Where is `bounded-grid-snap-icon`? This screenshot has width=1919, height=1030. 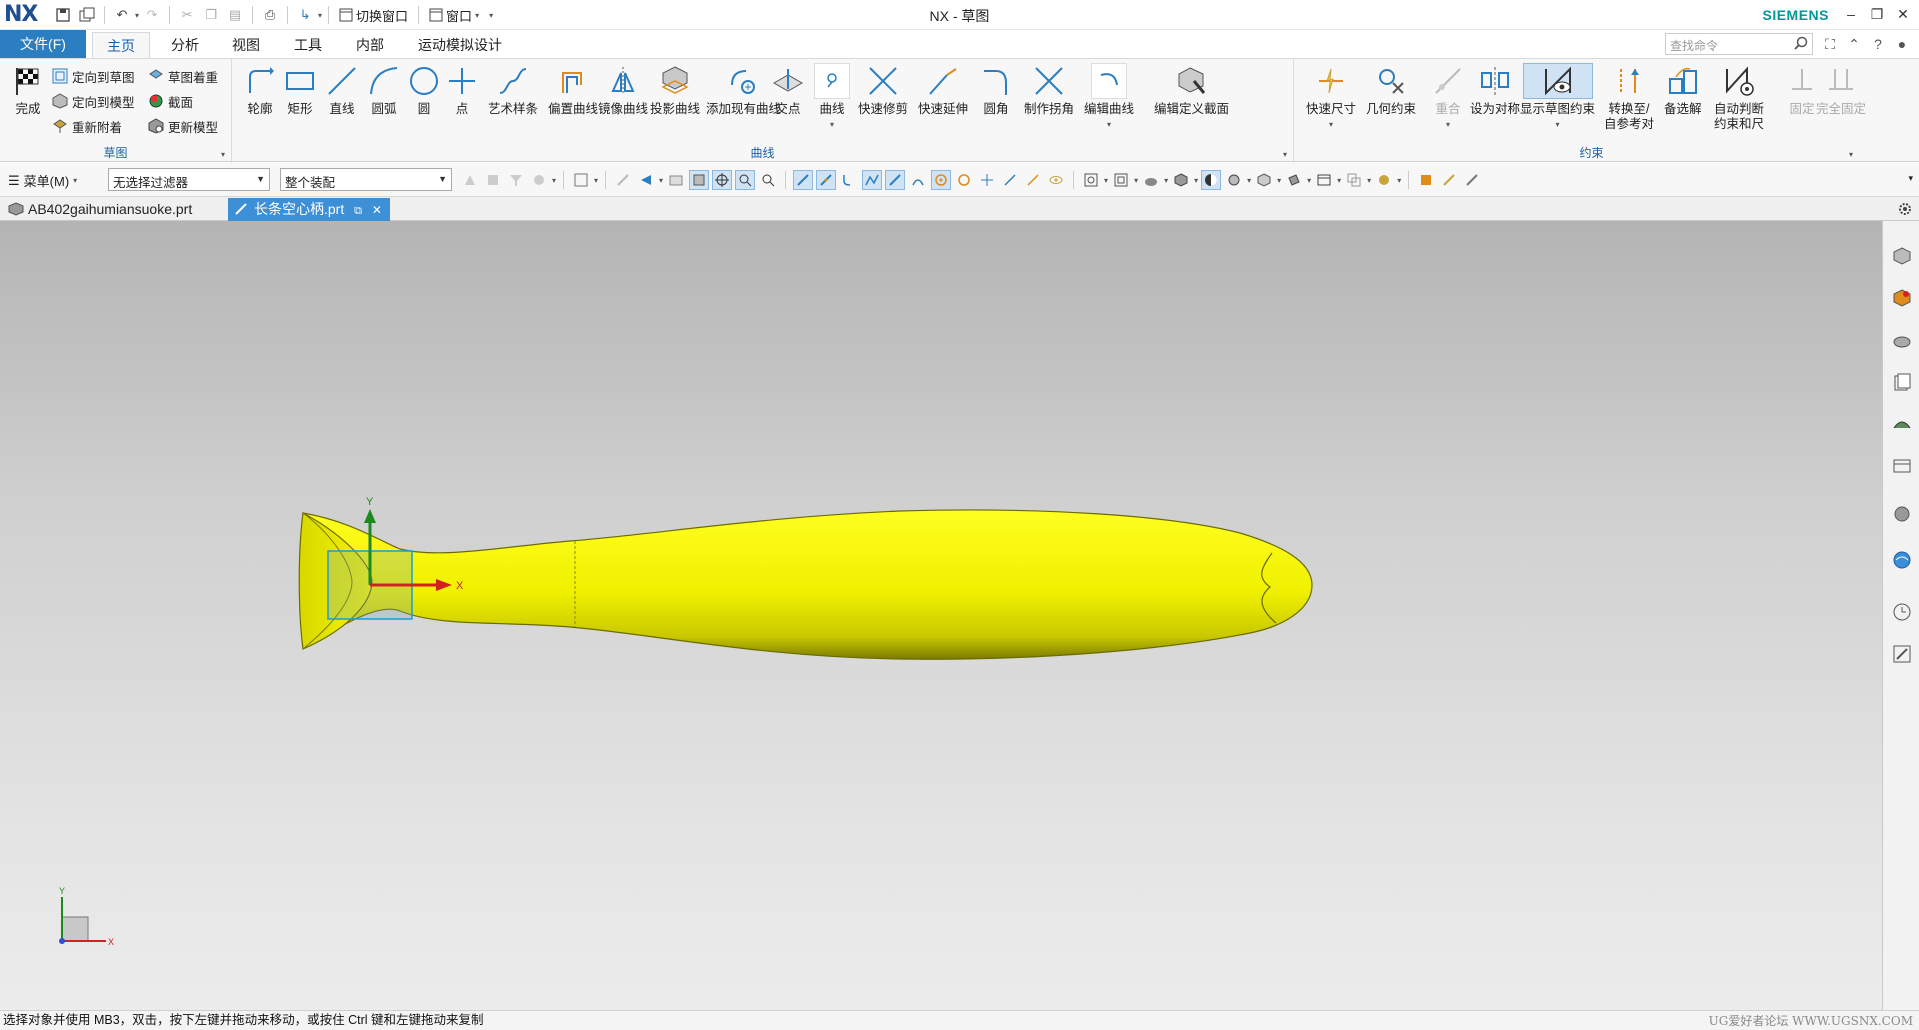
bounded-grid-snap-icon is located at coordinates (1033, 180).